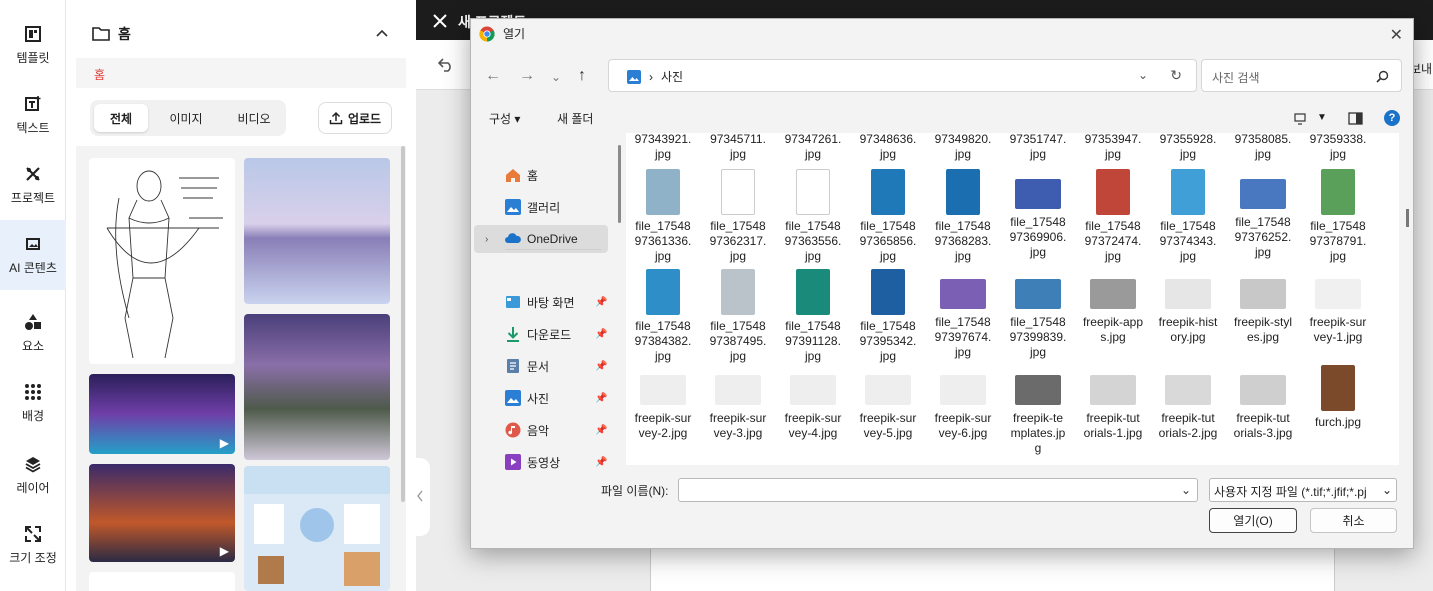 This screenshot has width=1433, height=591. I want to click on new-folder-button: 새 폴더, so click(575, 118).